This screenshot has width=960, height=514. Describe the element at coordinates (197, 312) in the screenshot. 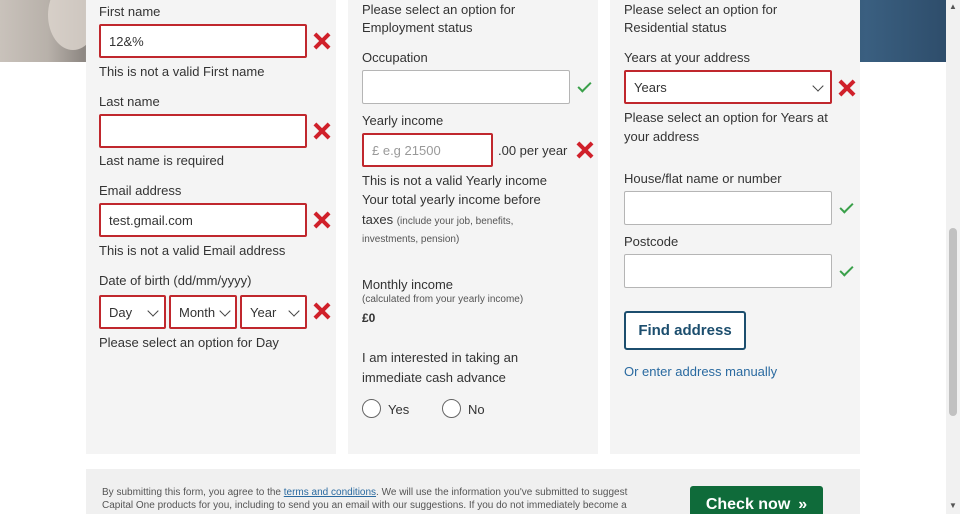

I see `dob-month-value: Month` at that location.